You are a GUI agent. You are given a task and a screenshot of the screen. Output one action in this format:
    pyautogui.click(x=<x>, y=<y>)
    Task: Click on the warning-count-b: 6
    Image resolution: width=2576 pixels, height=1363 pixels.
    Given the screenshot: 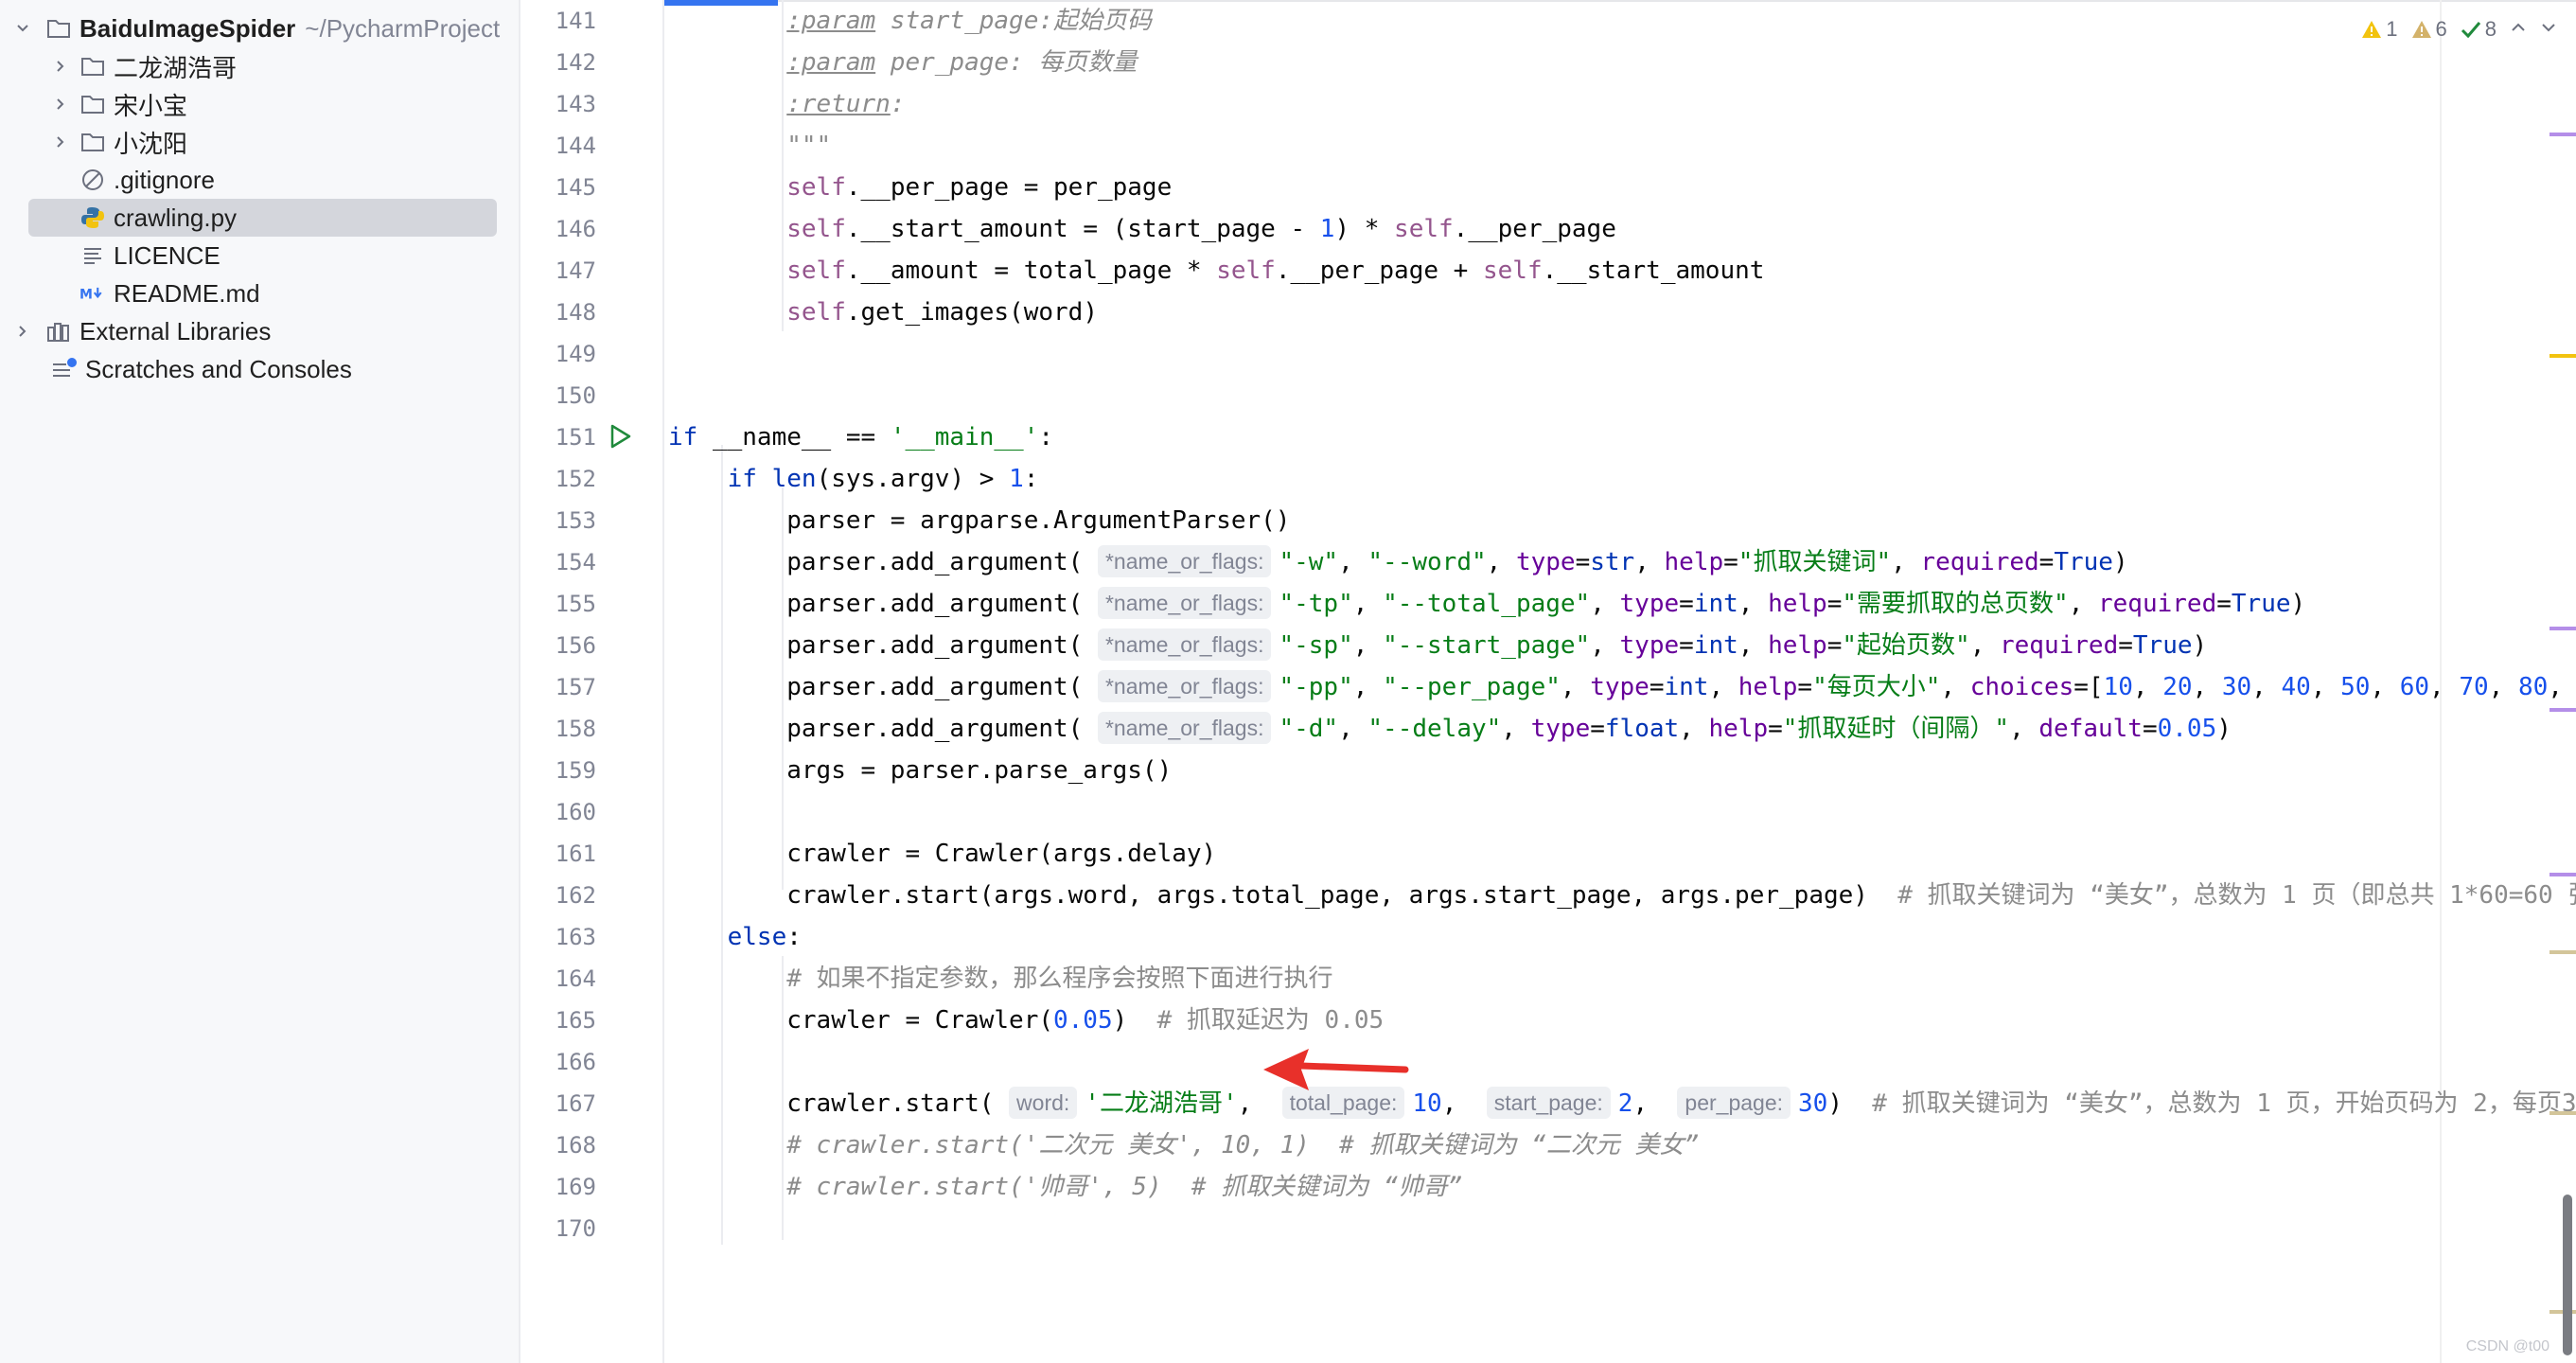 What is the action you would take?
    pyautogui.click(x=2429, y=29)
    